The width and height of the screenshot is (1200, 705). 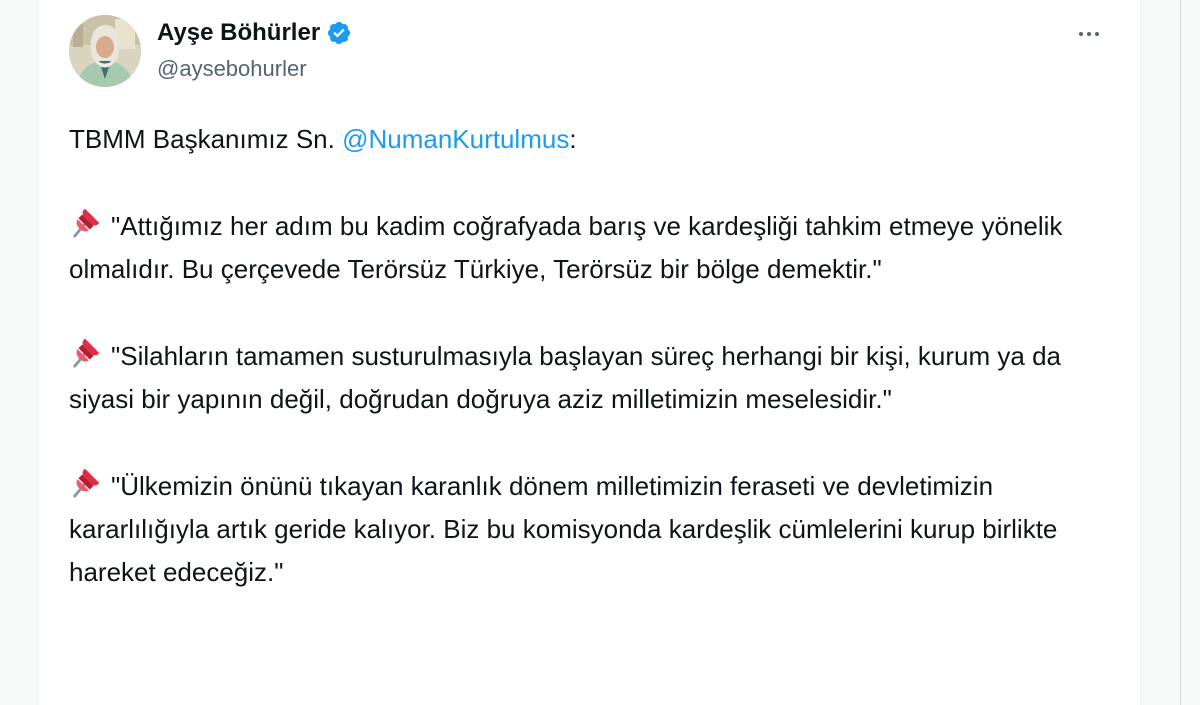 What do you see at coordinates (232, 69) in the screenshot?
I see `author-handle: @aysebohurler` at bounding box center [232, 69].